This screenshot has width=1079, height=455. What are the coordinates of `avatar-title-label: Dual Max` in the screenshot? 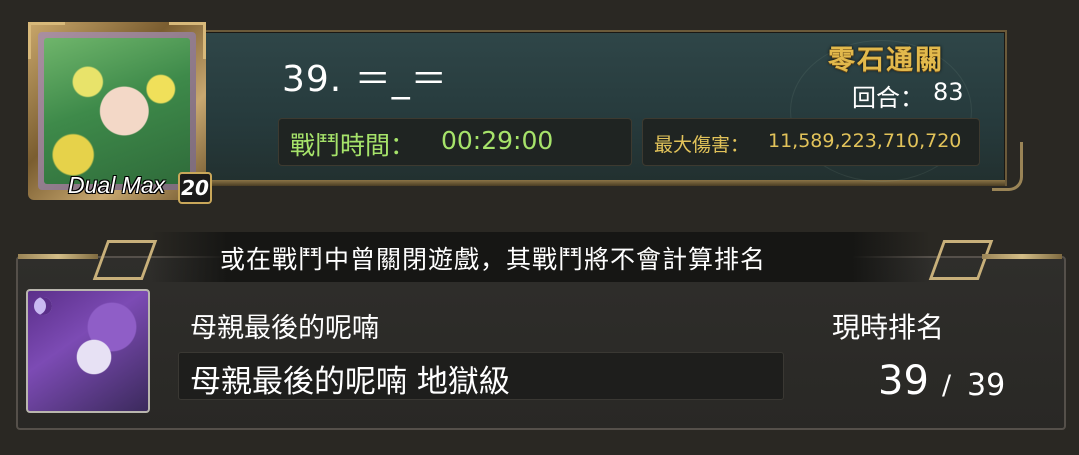 It's located at (117, 185).